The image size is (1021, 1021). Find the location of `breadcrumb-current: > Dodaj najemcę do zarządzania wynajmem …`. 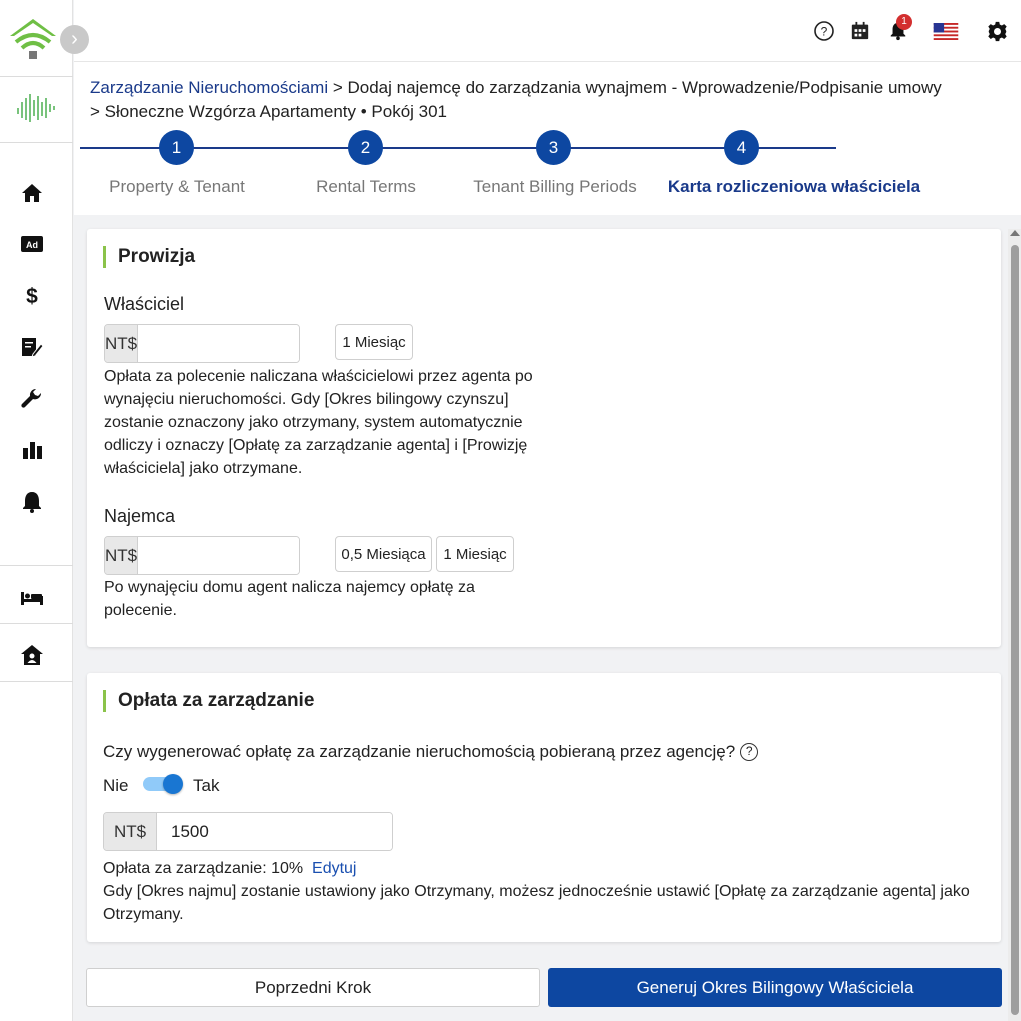

breadcrumb-current: > Dodaj najemcę do zarządzania wynajmem … is located at coordinates (635, 87).